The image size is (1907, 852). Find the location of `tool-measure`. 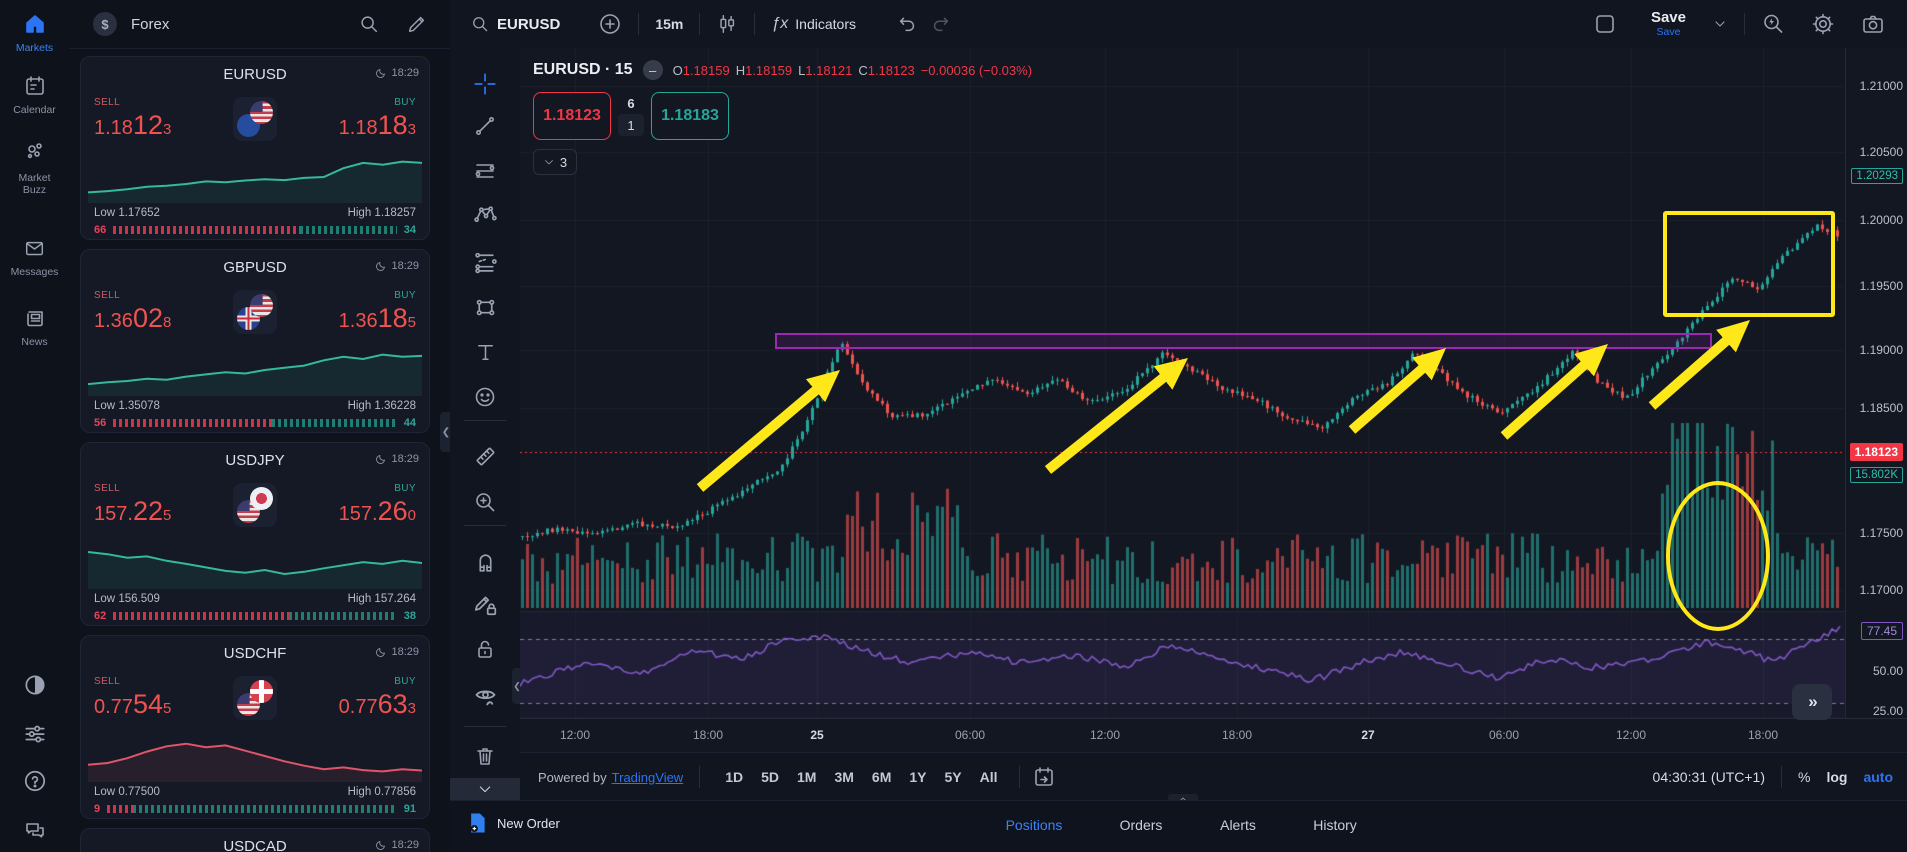

tool-measure is located at coordinates (485, 456).